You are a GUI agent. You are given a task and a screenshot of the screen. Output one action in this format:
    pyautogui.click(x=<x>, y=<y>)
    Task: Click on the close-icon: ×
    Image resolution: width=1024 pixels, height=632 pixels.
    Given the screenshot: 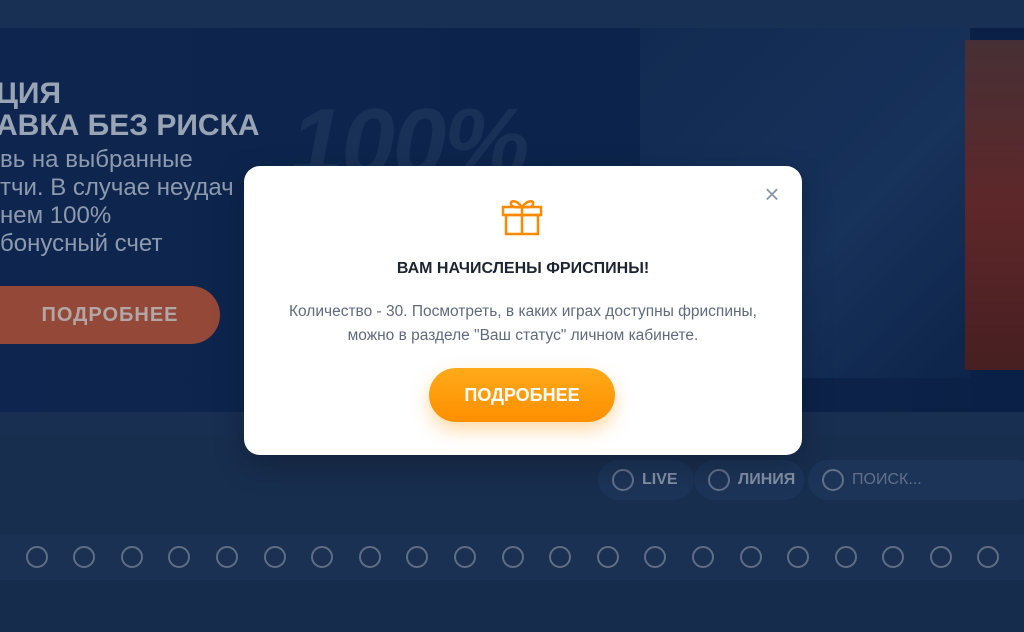 What is the action you would take?
    pyautogui.click(x=772, y=194)
    